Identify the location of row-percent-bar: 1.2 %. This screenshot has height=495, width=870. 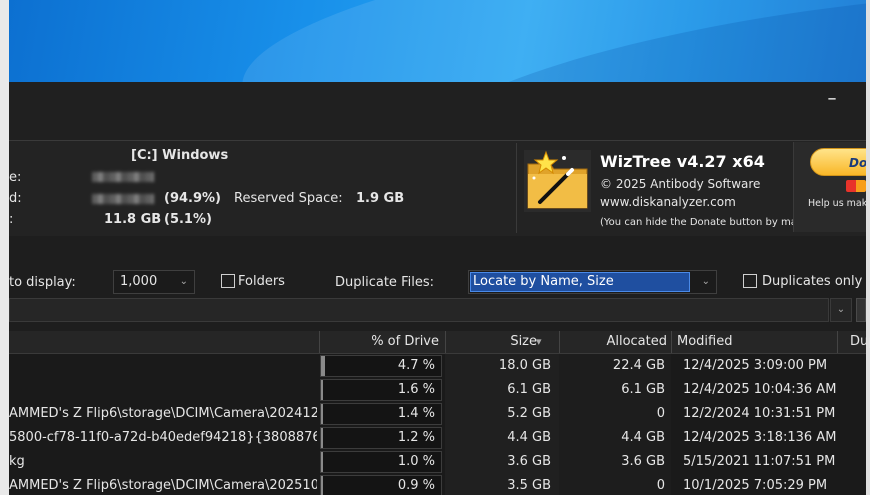
(381, 438).